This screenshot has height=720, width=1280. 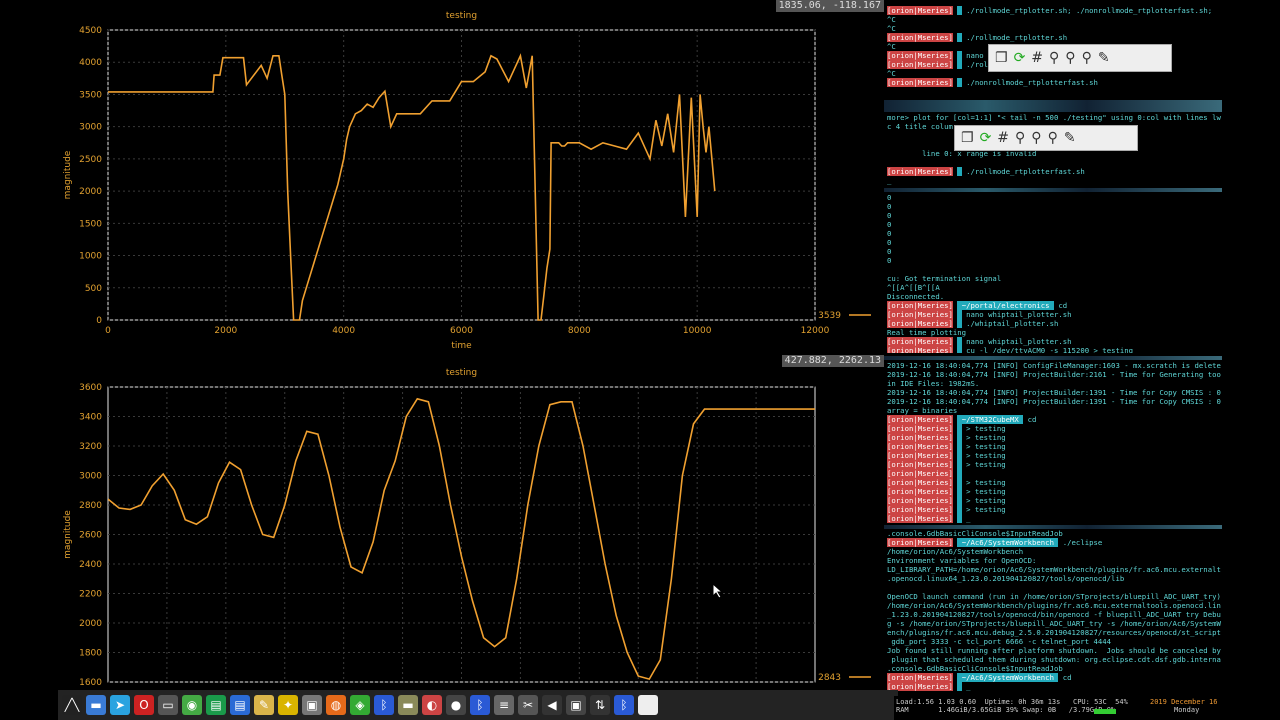 What do you see at coordinates (336, 705) in the screenshot?
I see `firefox-icon: ◍` at bounding box center [336, 705].